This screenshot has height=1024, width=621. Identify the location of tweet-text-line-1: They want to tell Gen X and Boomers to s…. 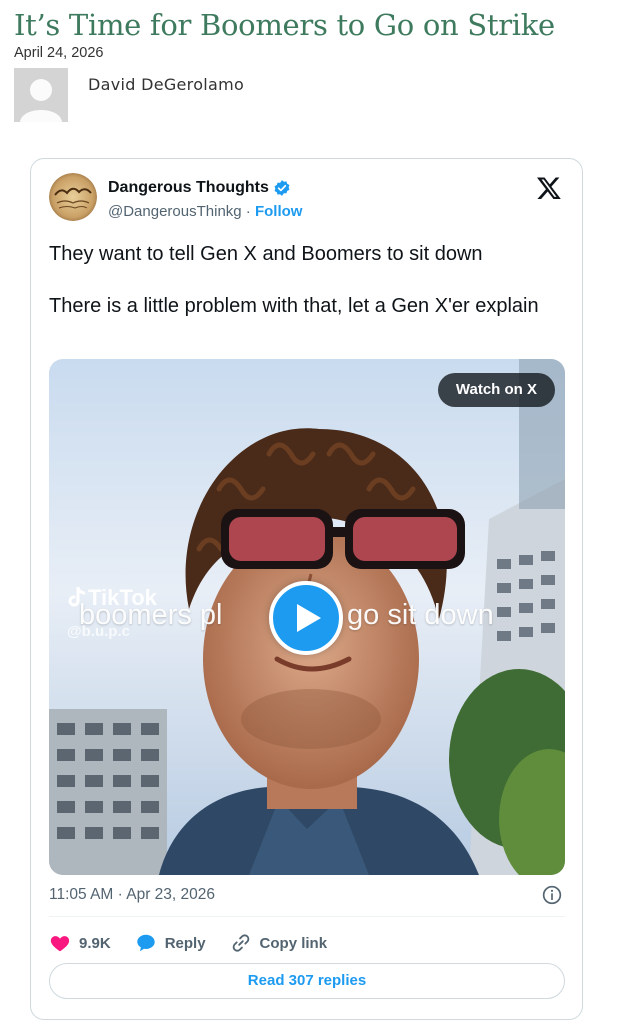
(266, 254).